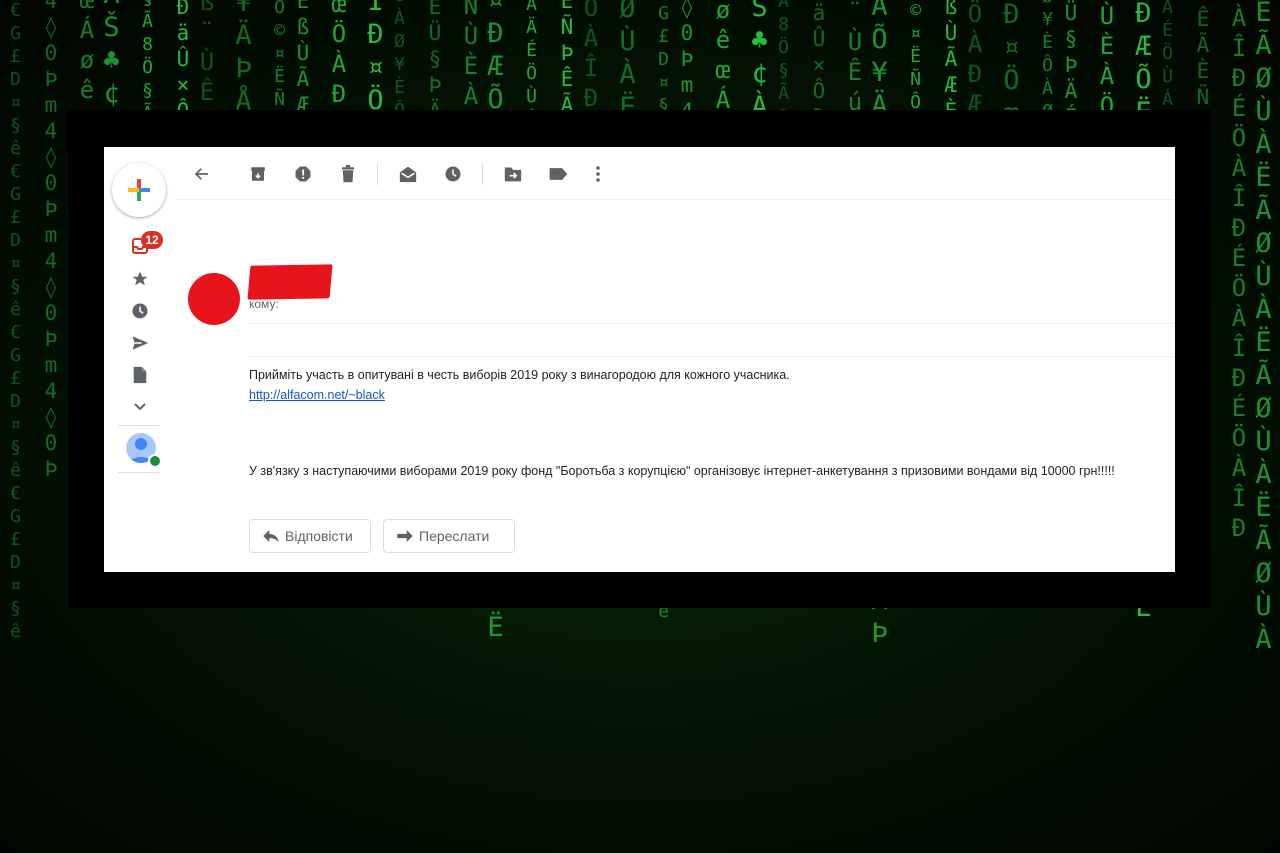  Describe the element at coordinates (51, 241) in the screenshot. I see `matrix-glyph-column: m4◊0Þm4◊0Þm4◊0Þm4◊0Þ` at that location.